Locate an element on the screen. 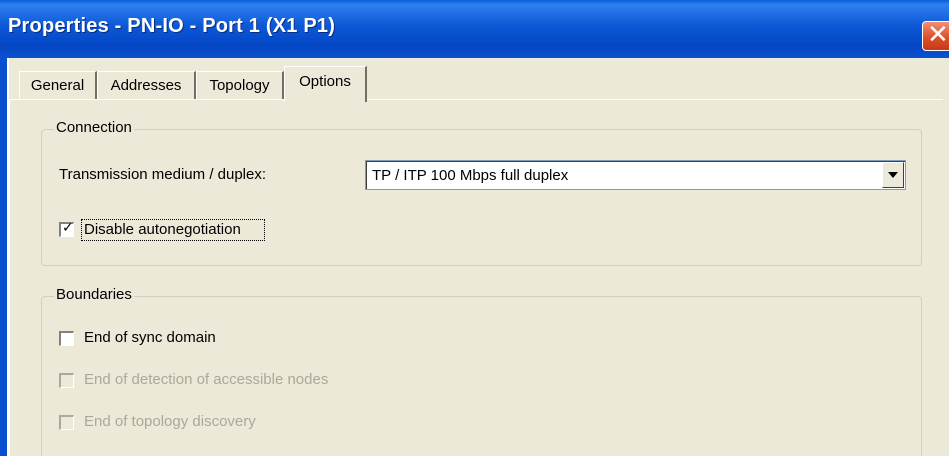 This screenshot has height=456, width=949. tab-options-label: Options is located at coordinates (325, 81).